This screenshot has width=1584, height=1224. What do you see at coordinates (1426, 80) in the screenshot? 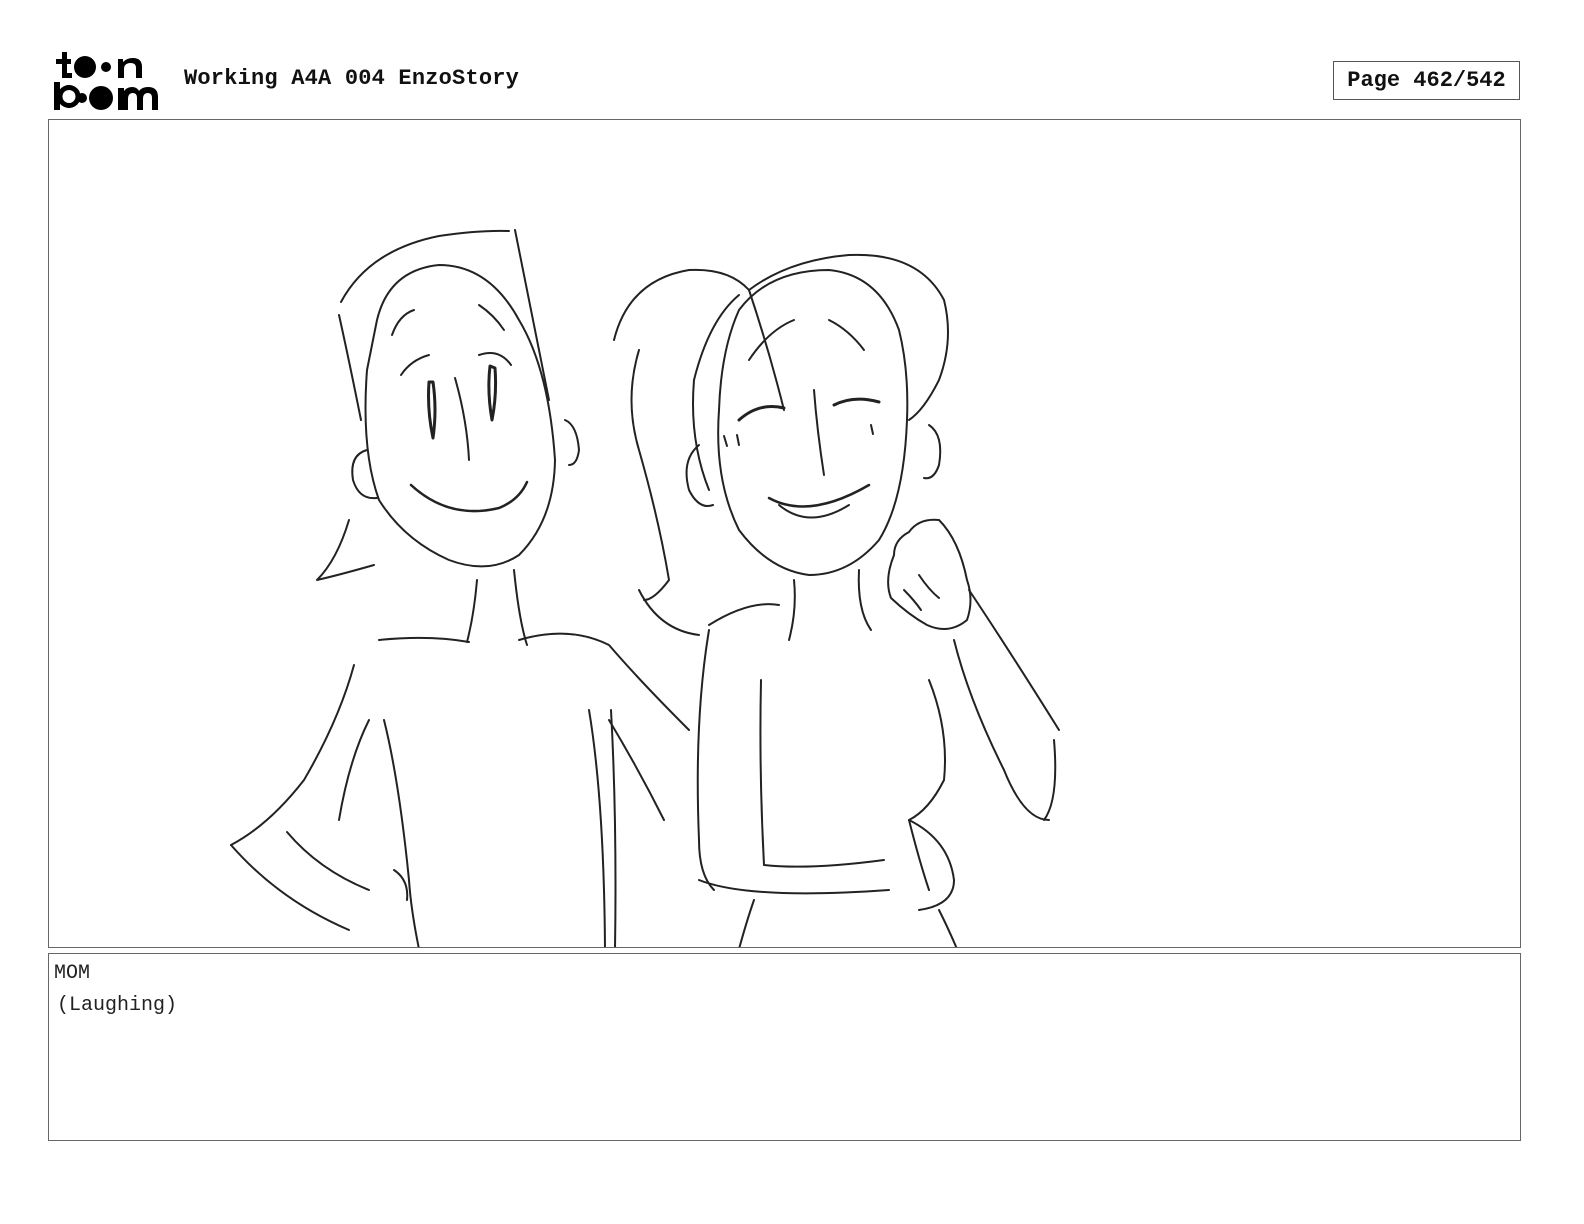
I see `page-indicator: Page 462/542` at bounding box center [1426, 80].